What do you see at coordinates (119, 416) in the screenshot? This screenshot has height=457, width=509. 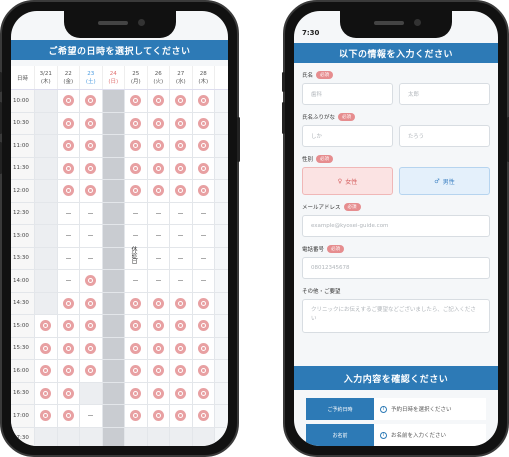 I see `time-slot-row: 17:00` at bounding box center [119, 416].